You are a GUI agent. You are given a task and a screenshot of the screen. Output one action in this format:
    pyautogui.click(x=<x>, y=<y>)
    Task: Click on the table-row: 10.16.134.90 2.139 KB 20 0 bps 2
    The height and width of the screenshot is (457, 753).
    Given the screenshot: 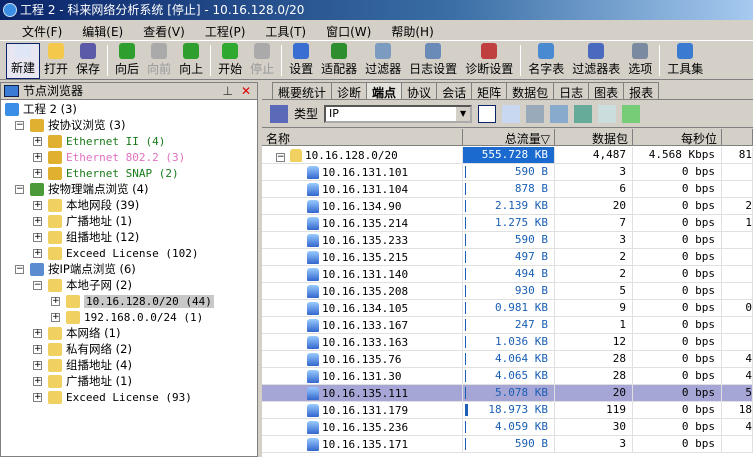 What is the action you would take?
    pyautogui.click(x=507, y=206)
    